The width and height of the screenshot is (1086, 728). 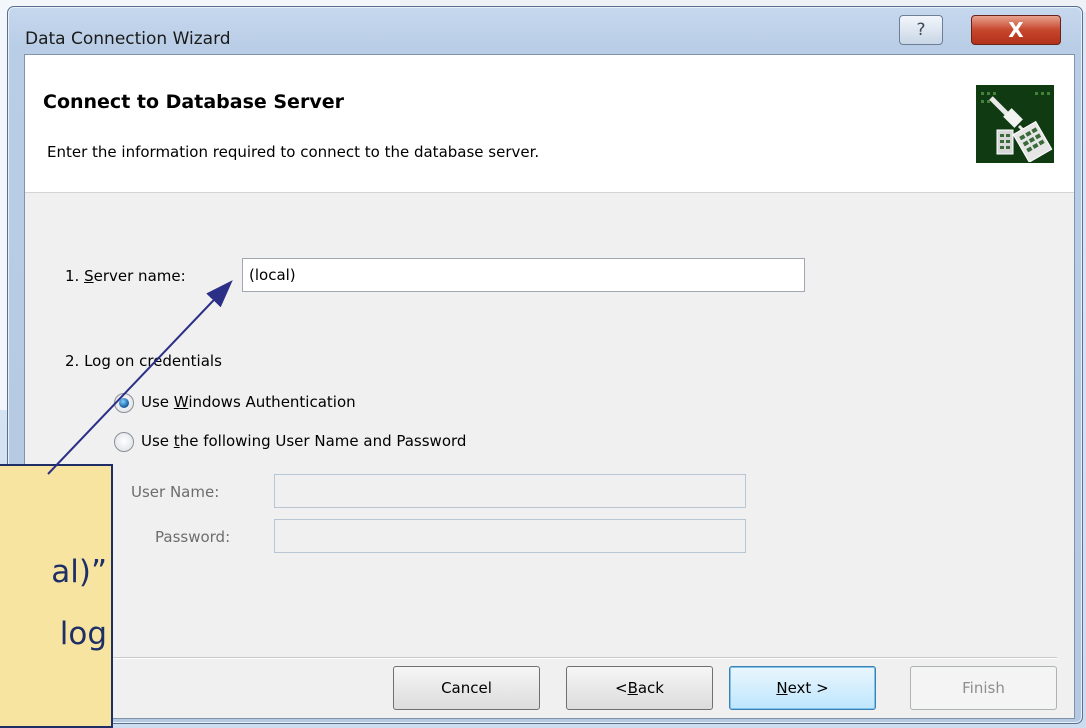 What do you see at coordinates (157, 402) in the screenshot?
I see `windows-auth-label-prefix: Use` at bounding box center [157, 402].